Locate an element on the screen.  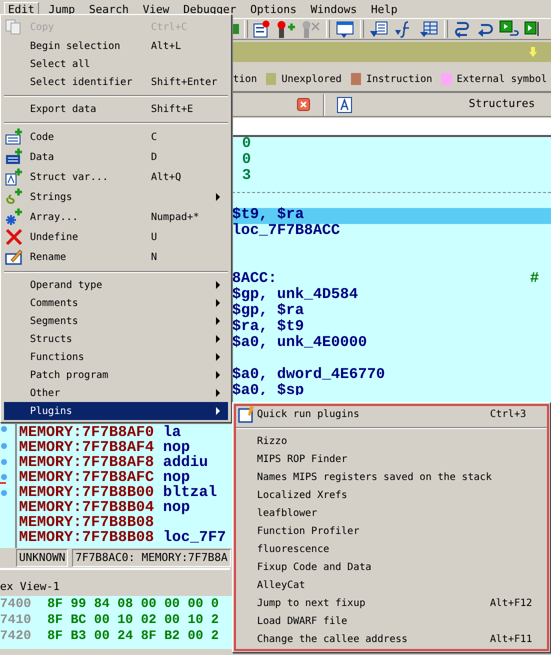
menu-item: Array... Numpad+* is located at coordinates (116, 217).